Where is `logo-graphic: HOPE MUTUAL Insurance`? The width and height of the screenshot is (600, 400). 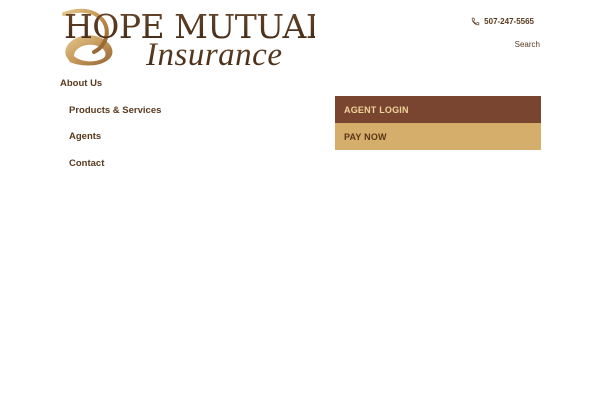 logo-graphic: HOPE MUTUAL Insurance is located at coordinates (188, 38).